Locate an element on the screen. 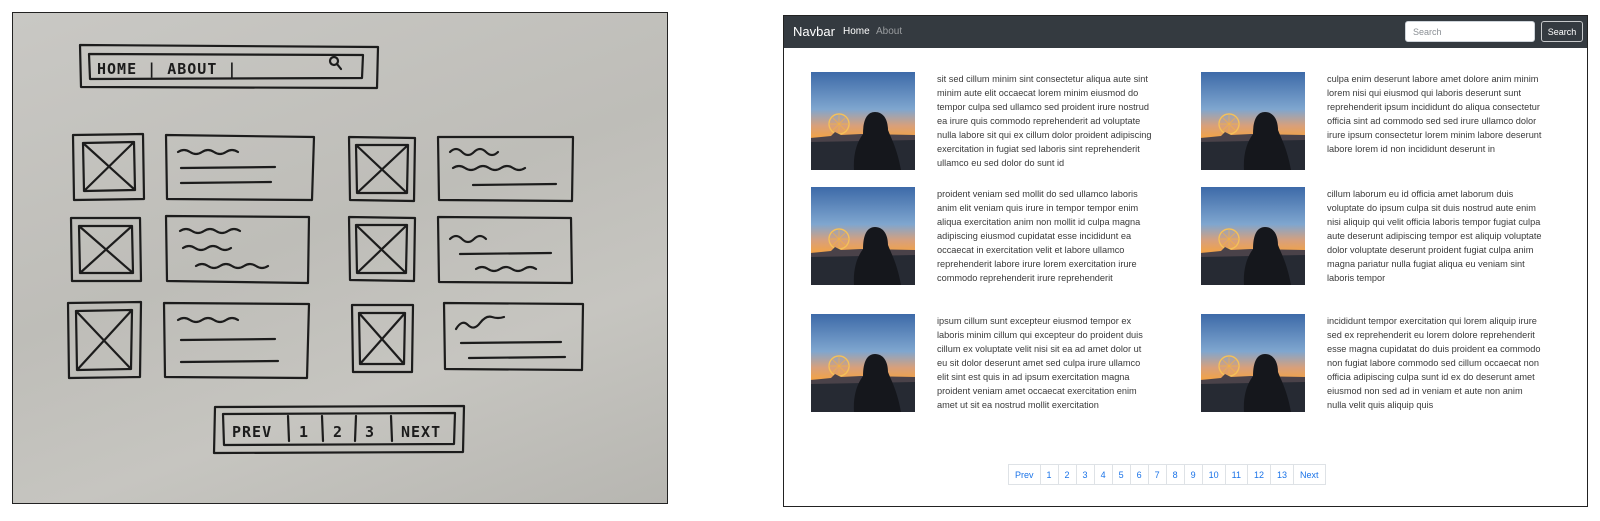  navbar: Navbar Home About Search is located at coordinates (1185, 32).